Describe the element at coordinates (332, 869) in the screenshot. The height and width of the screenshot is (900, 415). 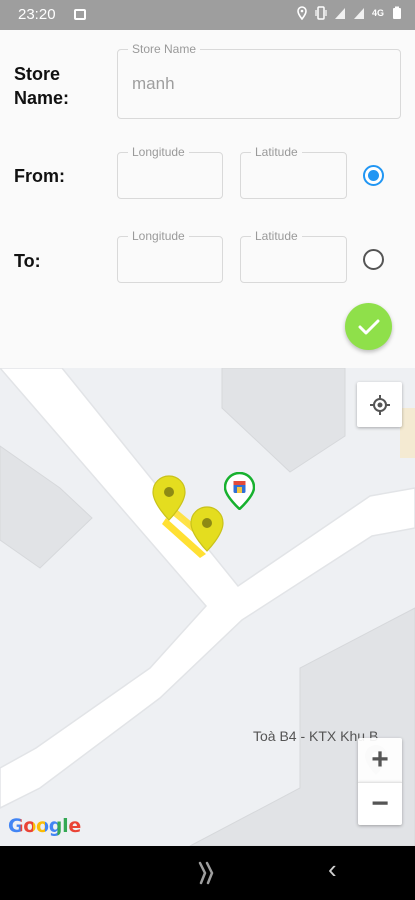
I see `back-icon: ‹` at that location.